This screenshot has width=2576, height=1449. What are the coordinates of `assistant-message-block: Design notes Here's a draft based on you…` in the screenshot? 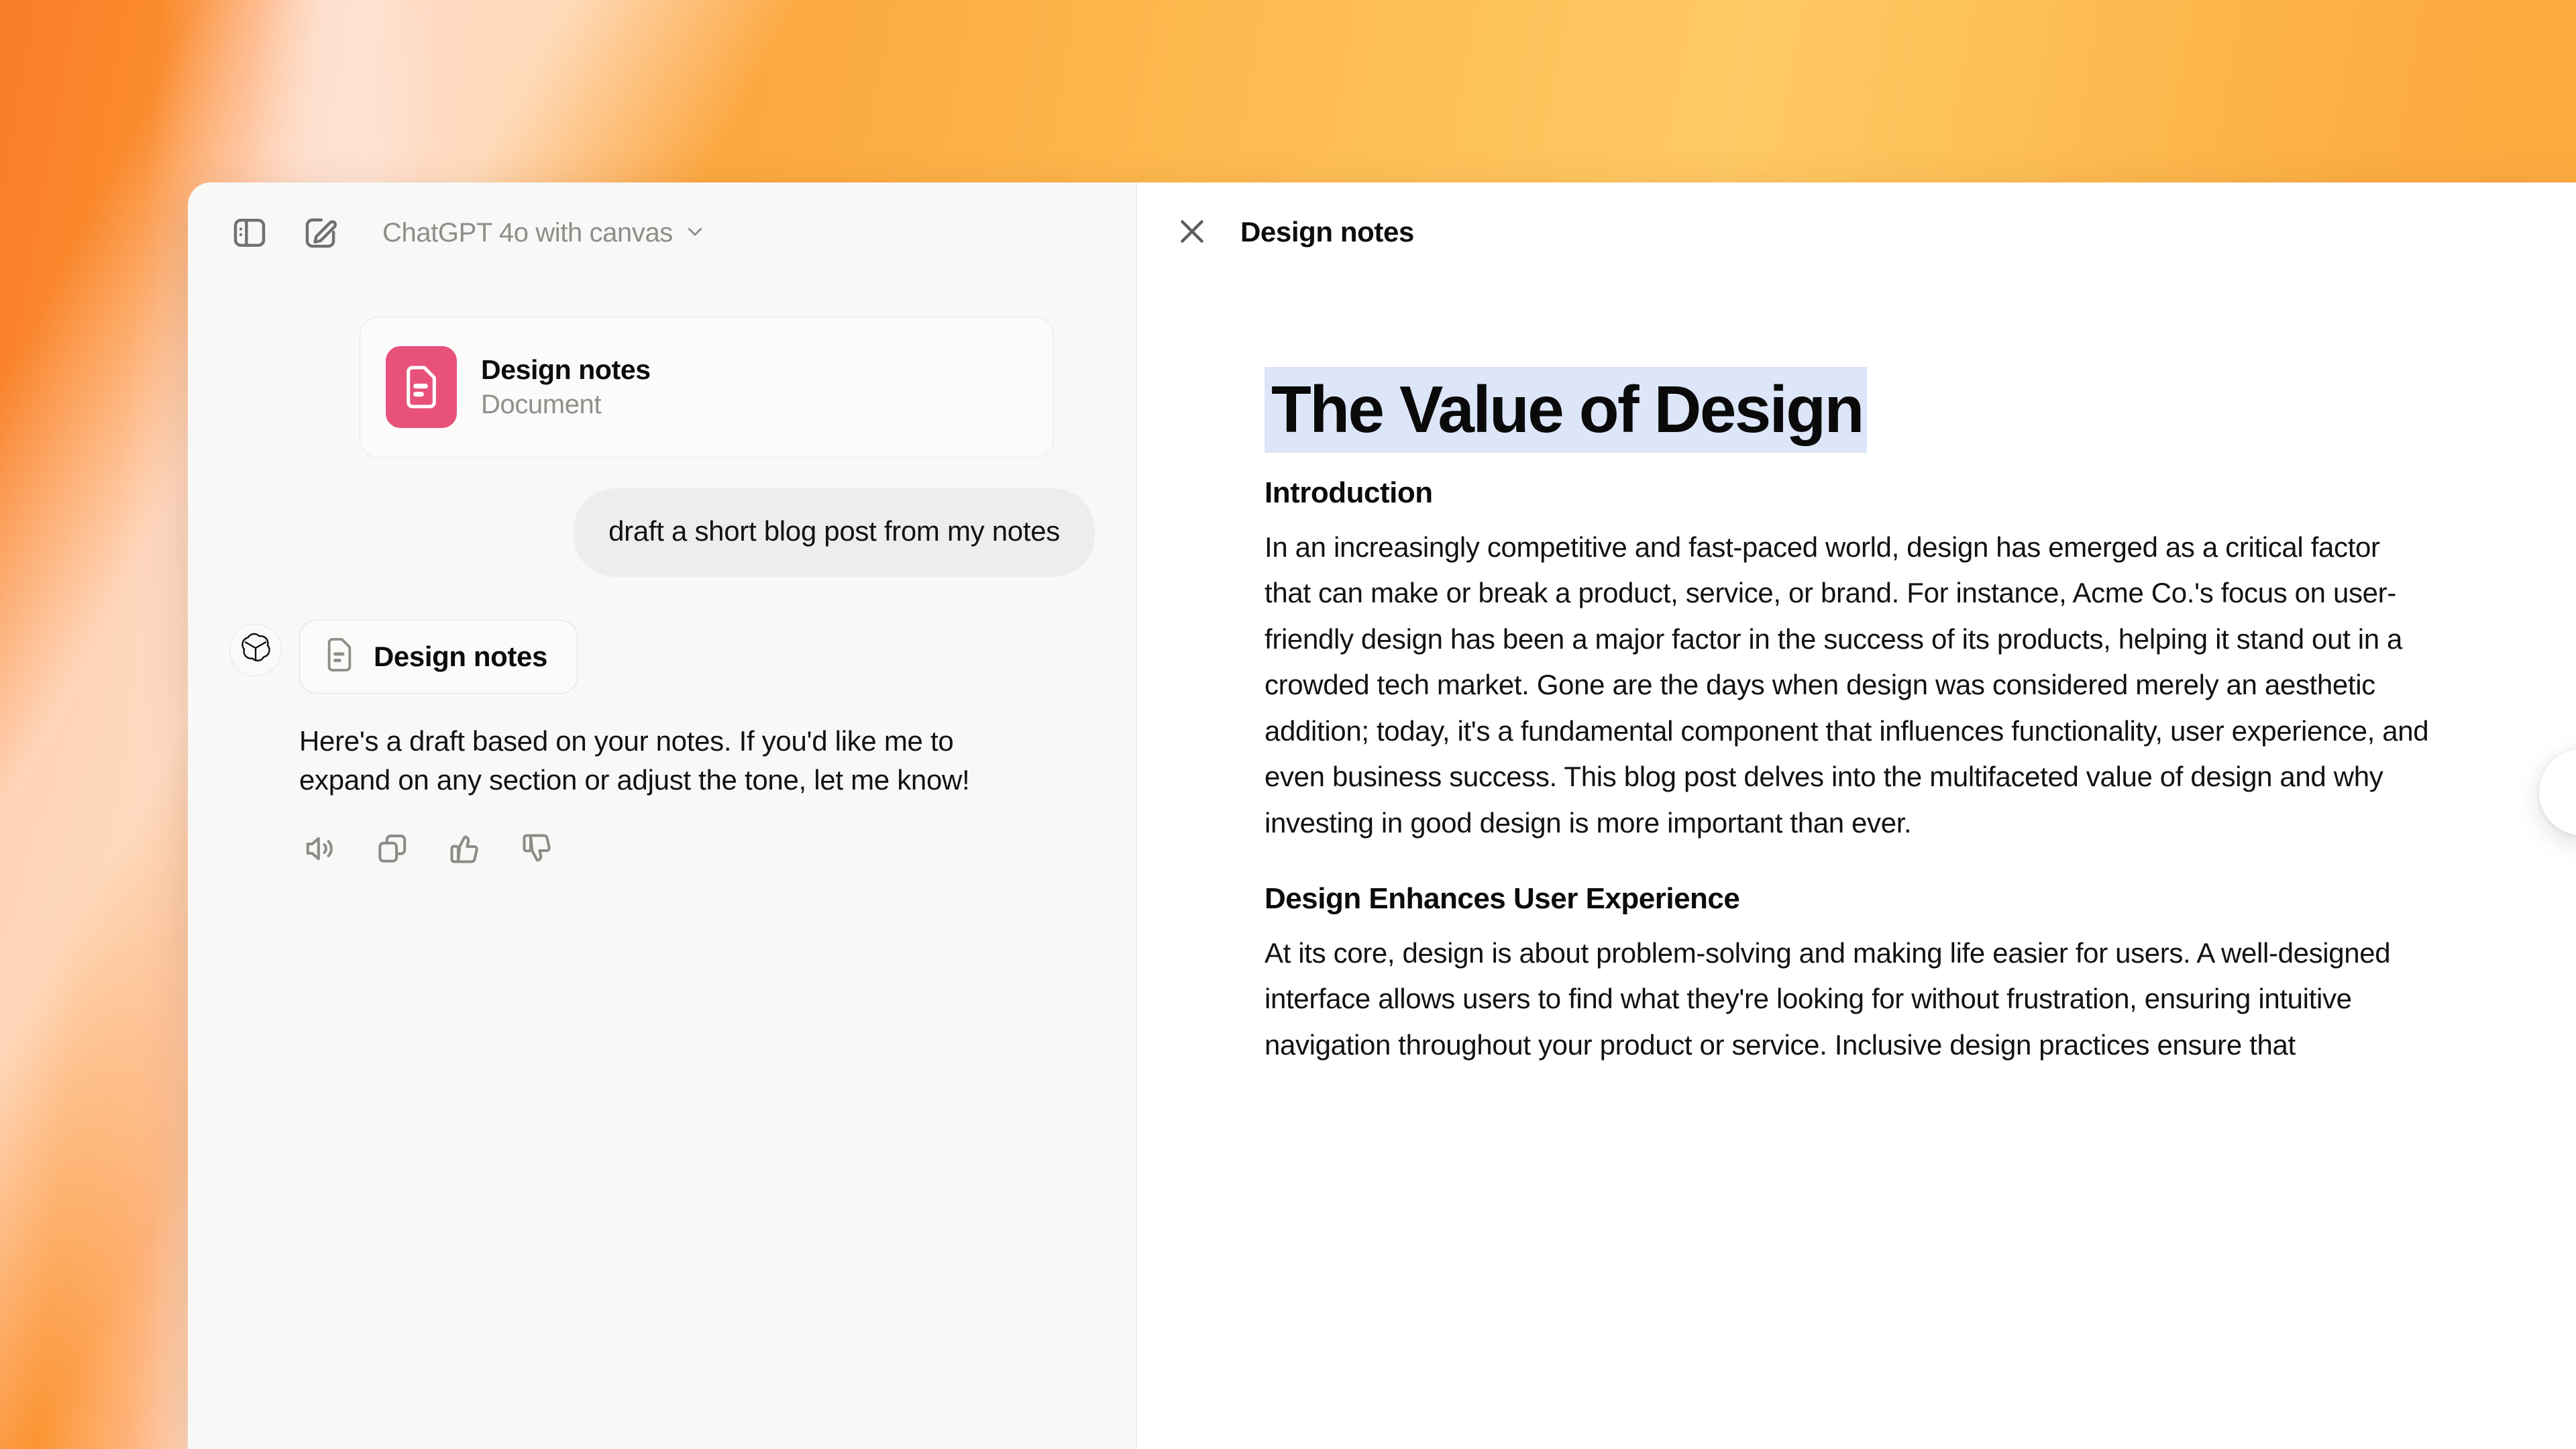 It's located at (662, 745).